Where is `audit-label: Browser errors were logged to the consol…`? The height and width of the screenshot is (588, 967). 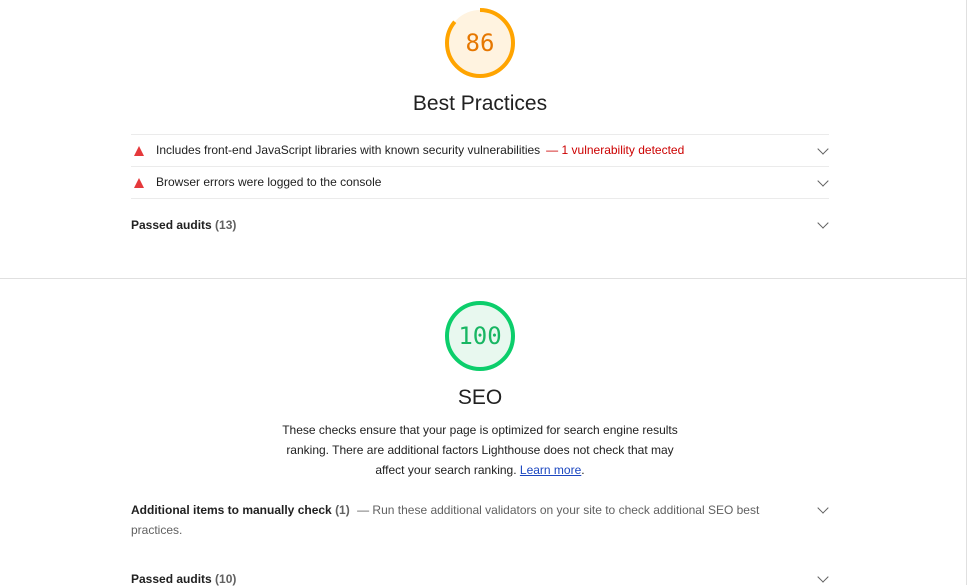
audit-label: Browser errors were logged to the consol… is located at coordinates (269, 182).